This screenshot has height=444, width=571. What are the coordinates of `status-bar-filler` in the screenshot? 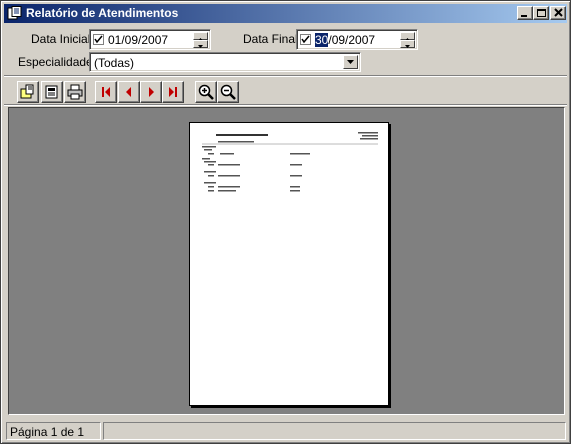 It's located at (334, 431).